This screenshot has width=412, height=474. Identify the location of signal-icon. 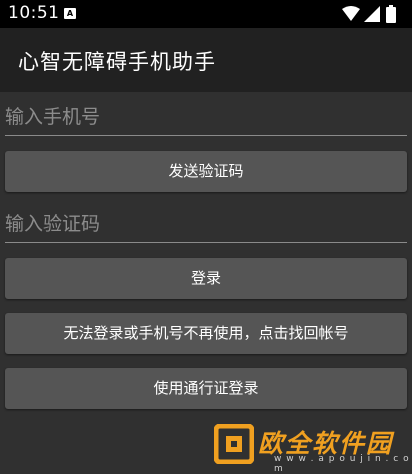
(372, 14).